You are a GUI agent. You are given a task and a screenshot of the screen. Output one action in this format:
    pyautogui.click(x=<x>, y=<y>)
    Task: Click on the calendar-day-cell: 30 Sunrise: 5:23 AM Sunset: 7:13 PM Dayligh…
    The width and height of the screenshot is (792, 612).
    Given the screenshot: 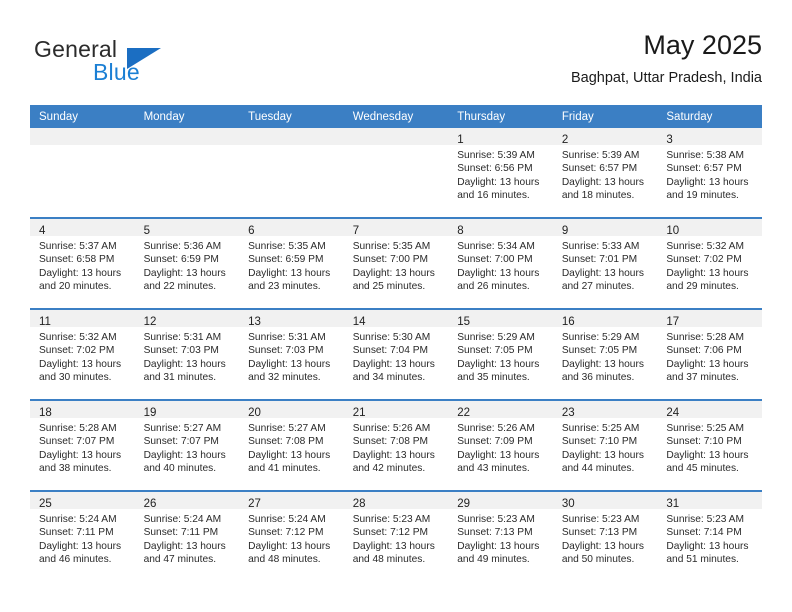 What is the action you would take?
    pyautogui.click(x=605, y=535)
    